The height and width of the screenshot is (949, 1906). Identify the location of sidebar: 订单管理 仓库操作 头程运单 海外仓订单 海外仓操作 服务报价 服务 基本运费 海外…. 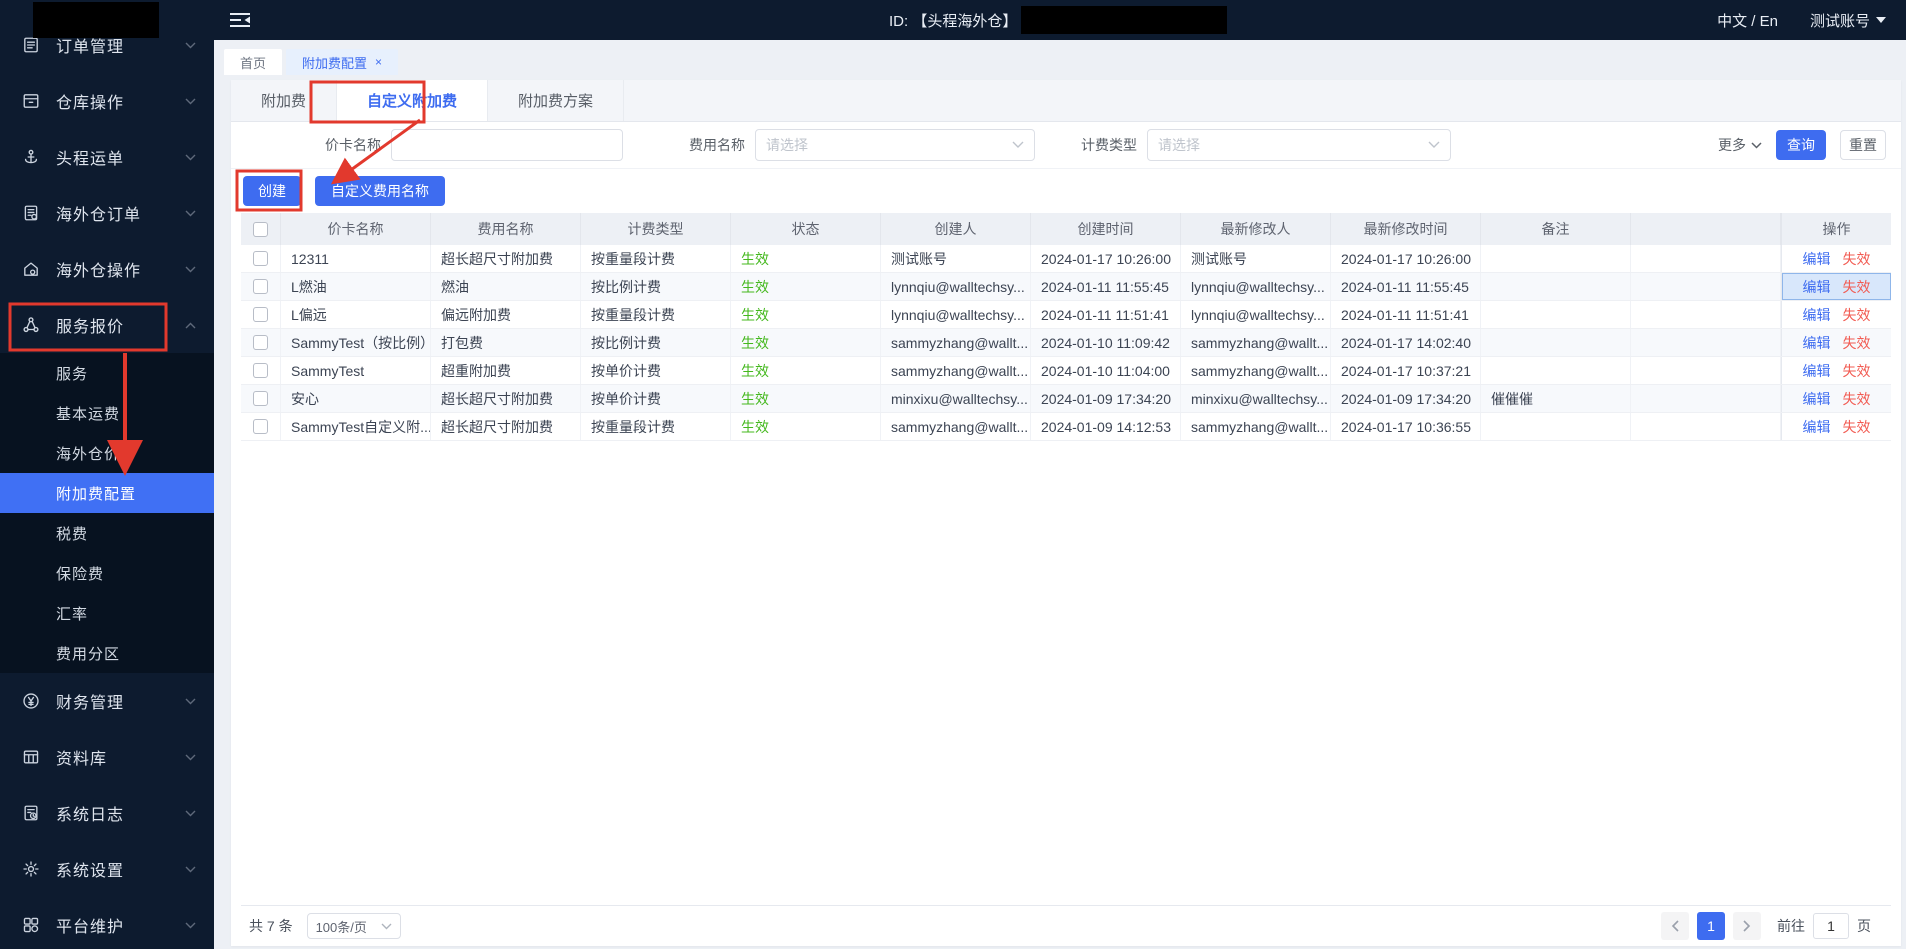
(107, 474).